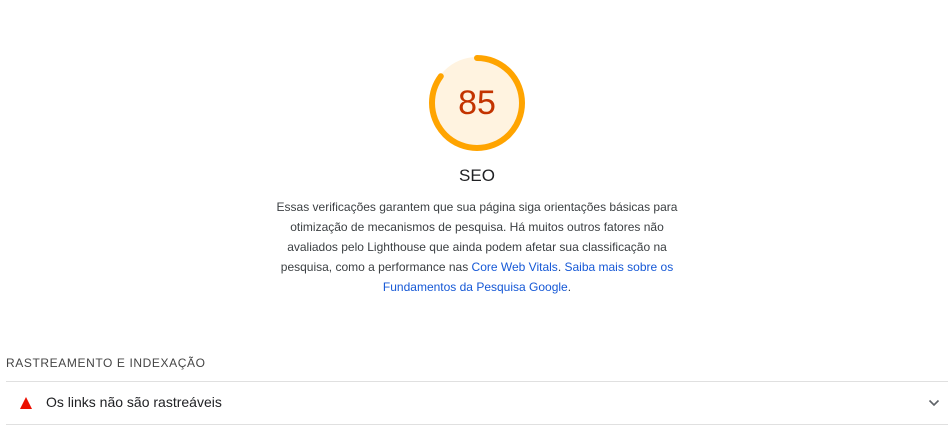 Image resolution: width=949 pixels, height=427 pixels. Describe the element at coordinates (477, 175) in the screenshot. I see `category-title: SEO` at that location.